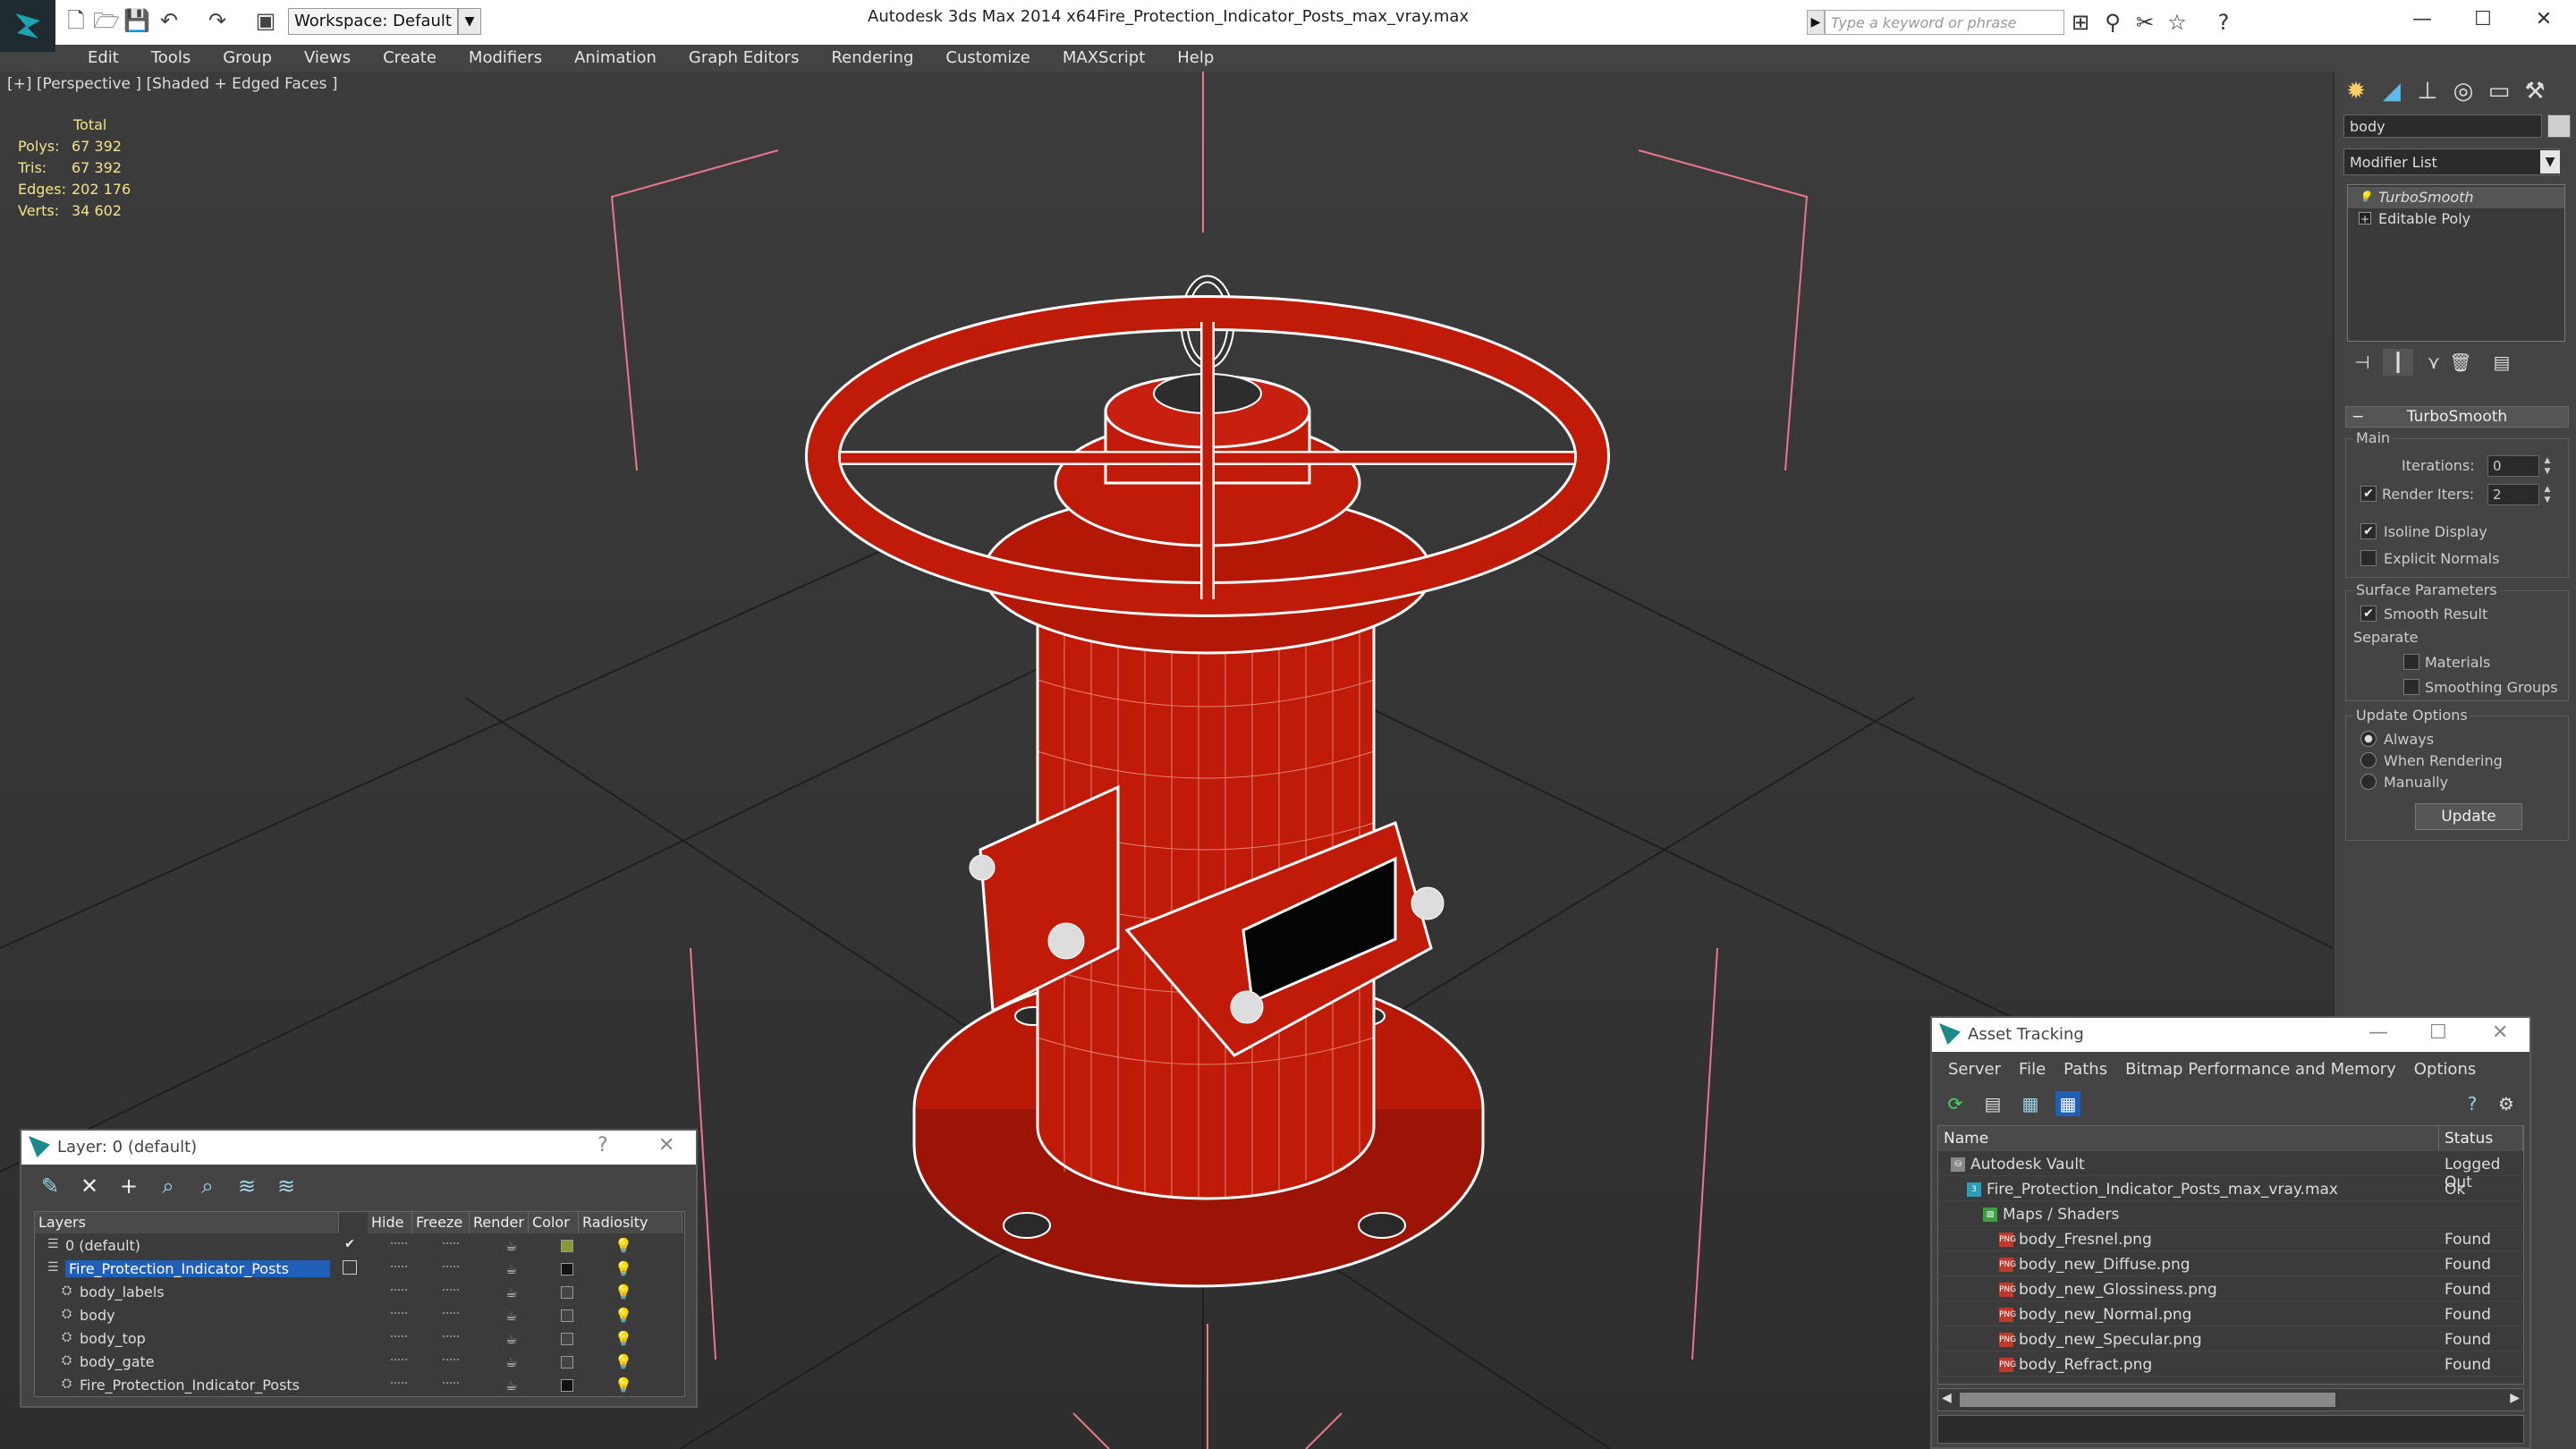 The image size is (2576, 1449). Describe the element at coordinates (2188, 1138) in the screenshot. I see `column-header-name: Name` at that location.